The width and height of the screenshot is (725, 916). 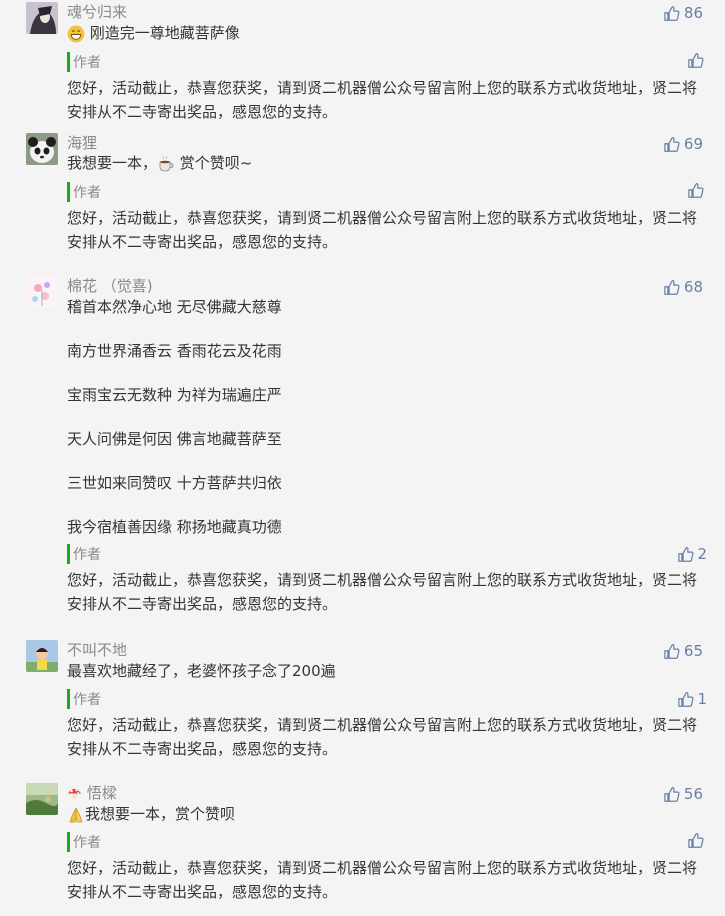 What do you see at coordinates (201, 671) in the screenshot?
I see `comment-text: 最喜欢地藏经了，老婆怀孩子念了200遍` at bounding box center [201, 671].